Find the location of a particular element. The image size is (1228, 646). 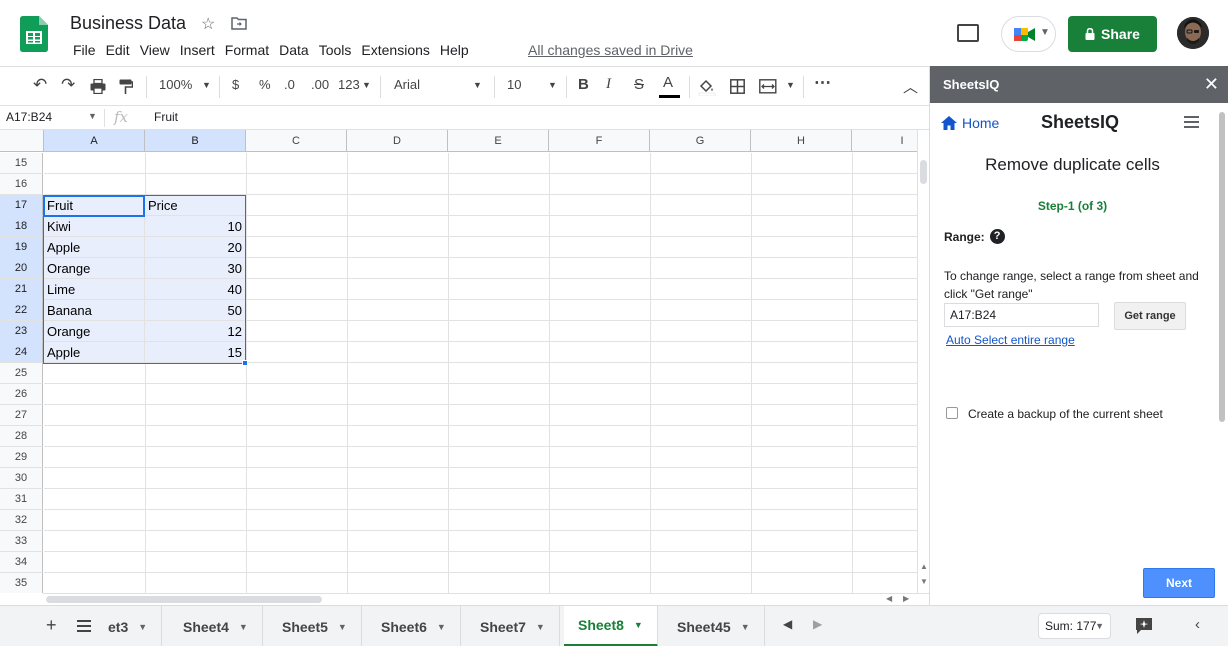

scroll-down-icon: ▼ is located at coordinates (924, 581).